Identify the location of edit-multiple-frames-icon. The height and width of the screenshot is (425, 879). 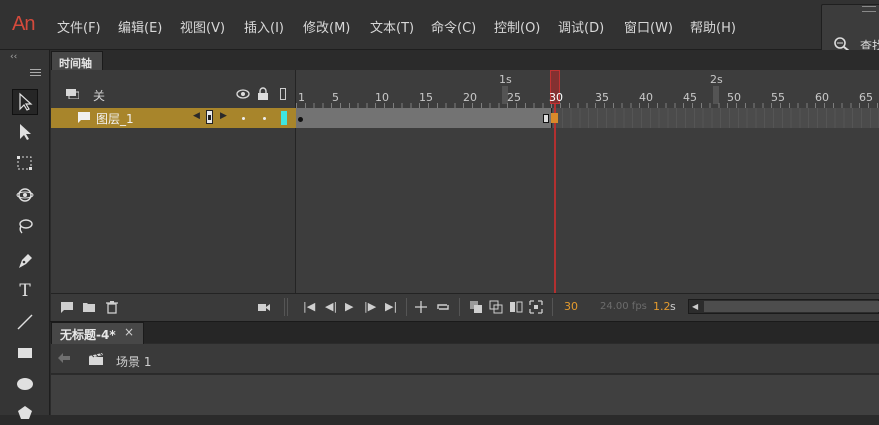
(516, 307).